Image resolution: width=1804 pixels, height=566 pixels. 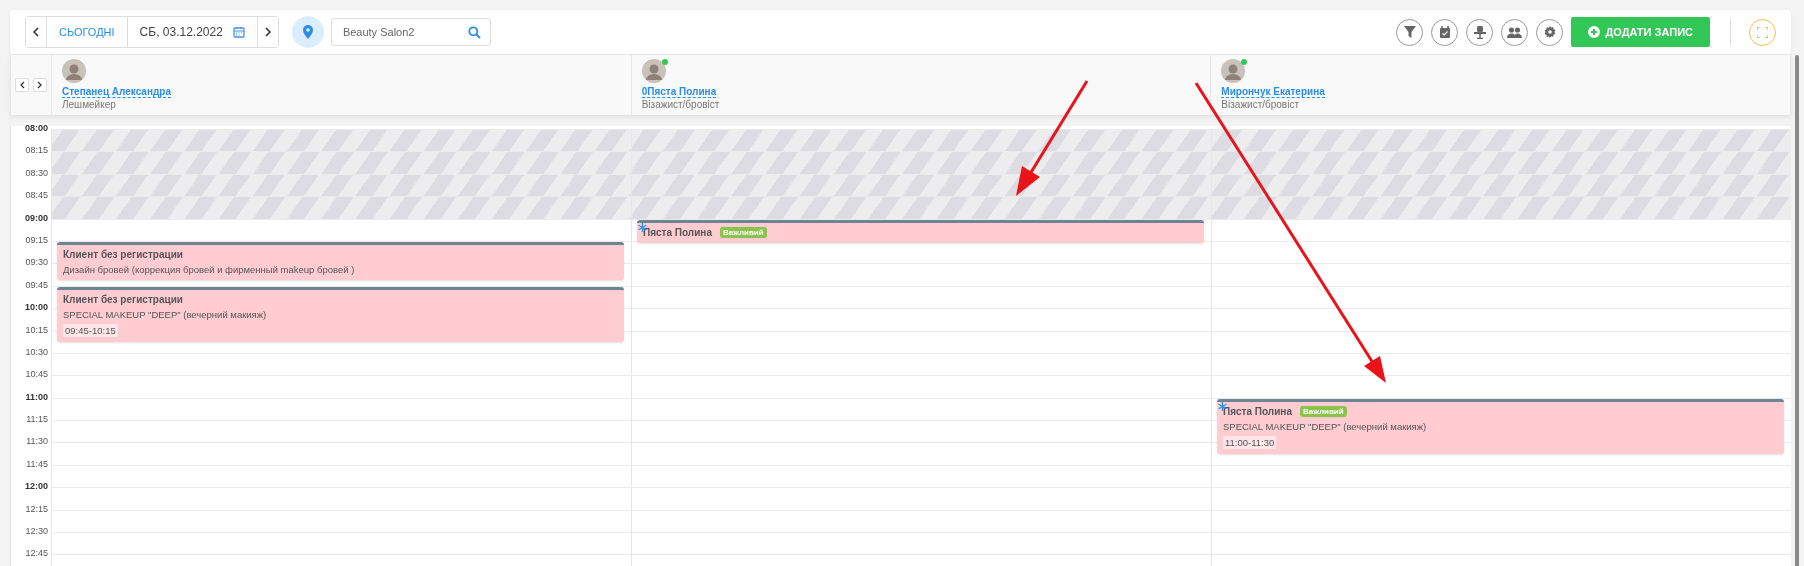 I want to click on scrollbar, so click(x=1797, y=310).